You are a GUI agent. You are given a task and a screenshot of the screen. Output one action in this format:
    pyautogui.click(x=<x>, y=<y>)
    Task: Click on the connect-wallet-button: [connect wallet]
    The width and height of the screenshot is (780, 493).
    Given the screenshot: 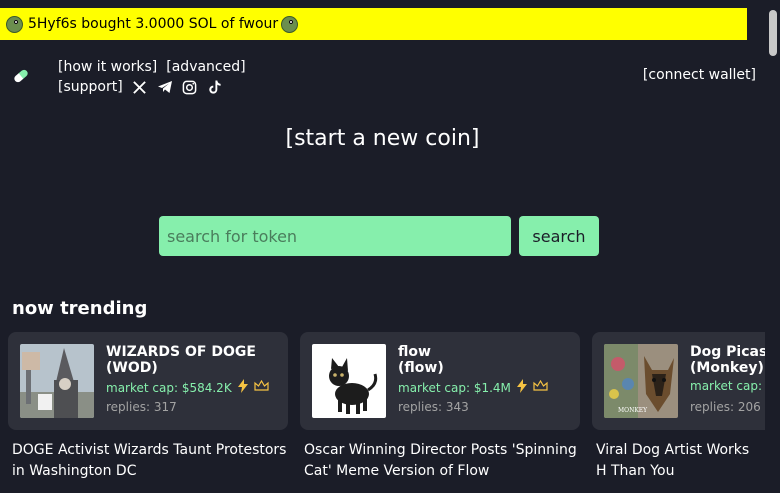 What is the action you would take?
    pyautogui.click(x=699, y=75)
    